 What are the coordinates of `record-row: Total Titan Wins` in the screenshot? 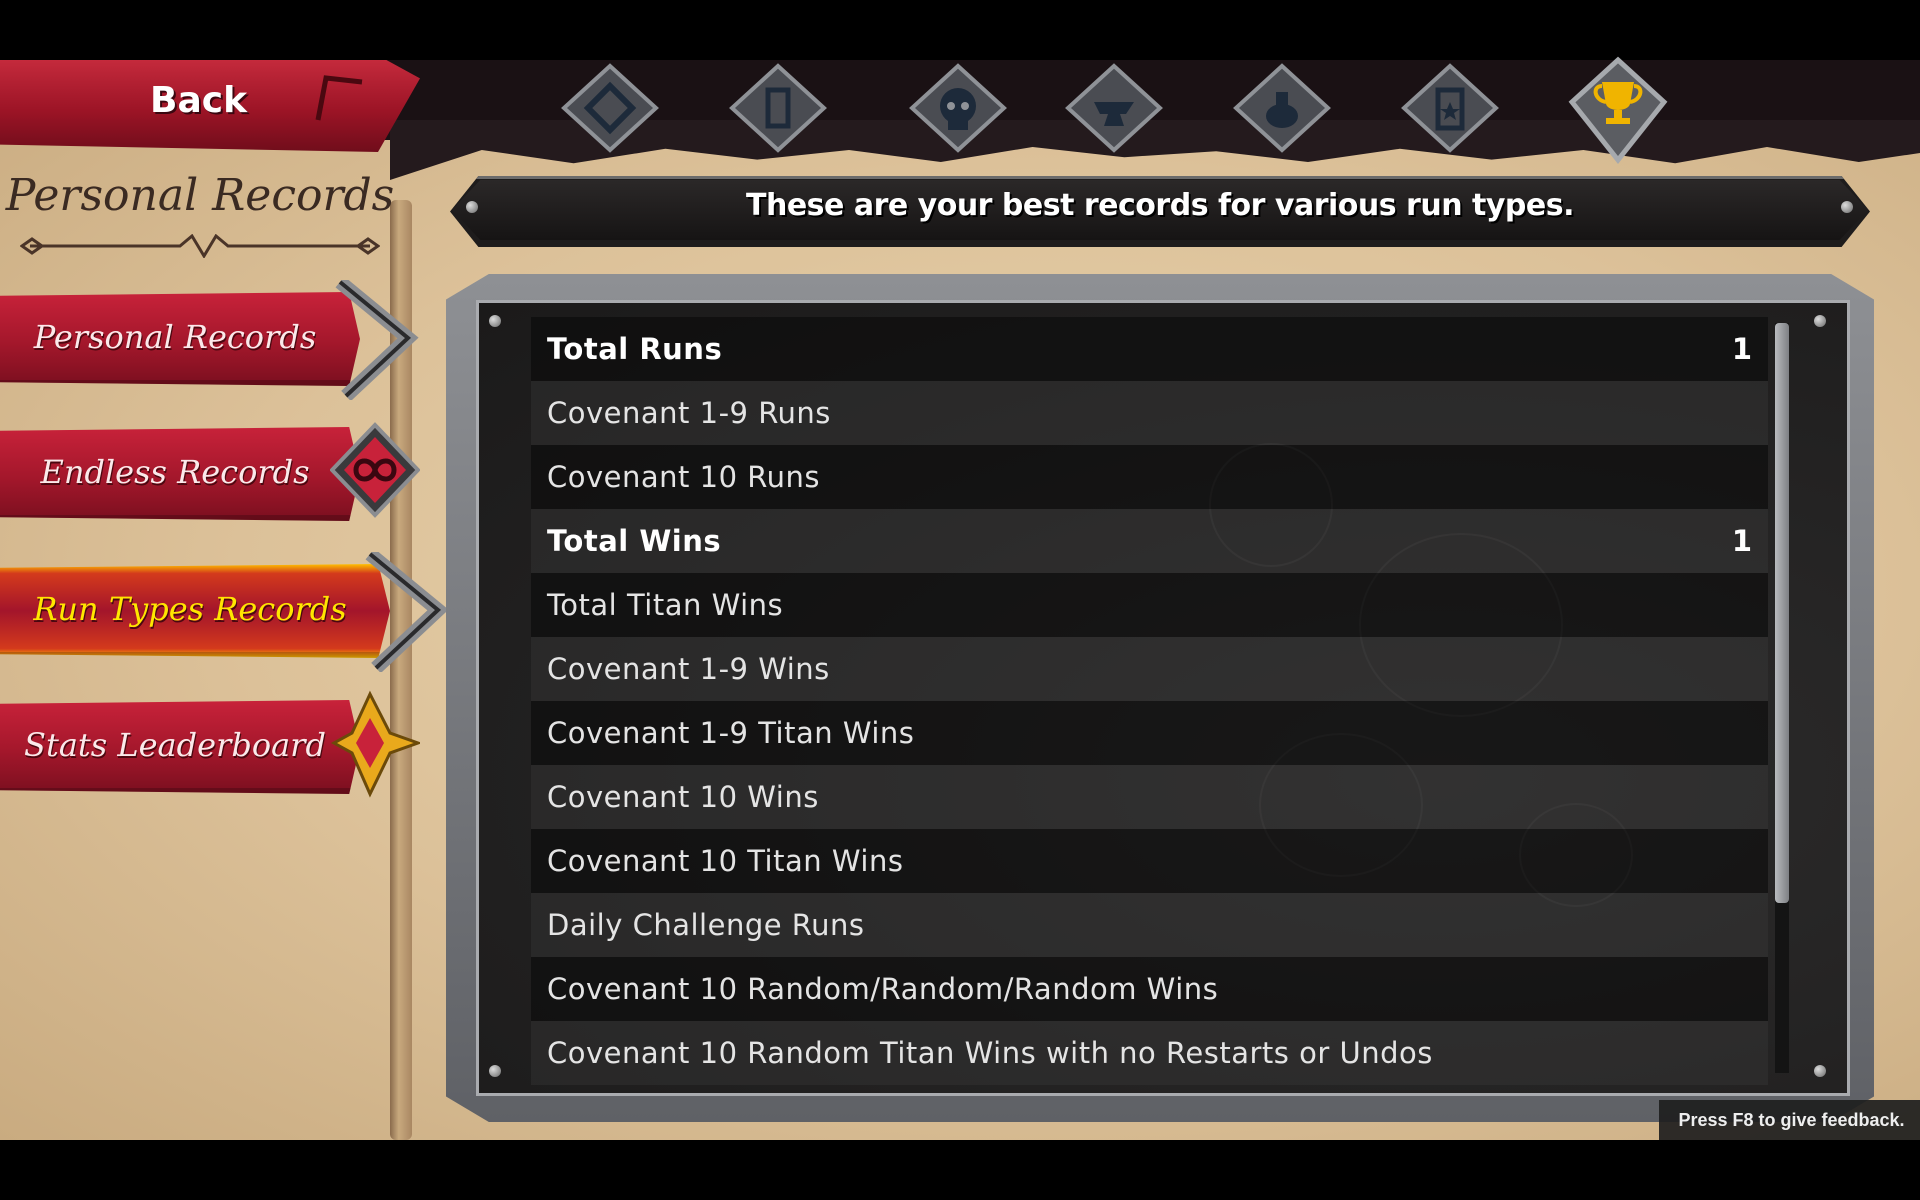 It's located at (1149, 605).